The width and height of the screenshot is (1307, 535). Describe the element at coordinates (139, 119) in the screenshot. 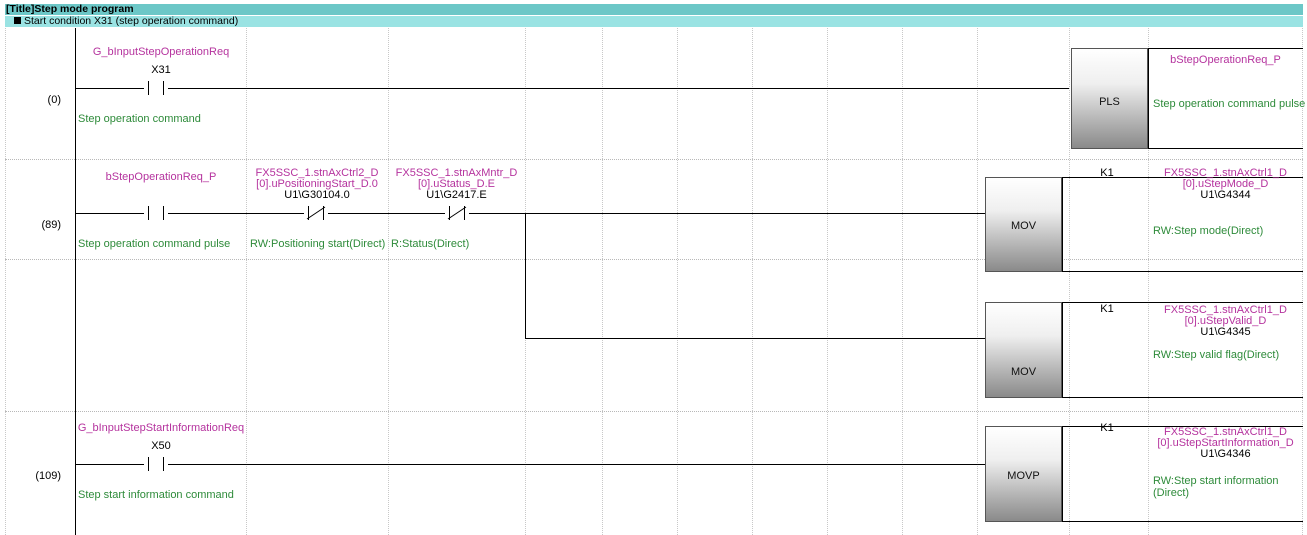

I see `contact-comment: Step operation command` at that location.